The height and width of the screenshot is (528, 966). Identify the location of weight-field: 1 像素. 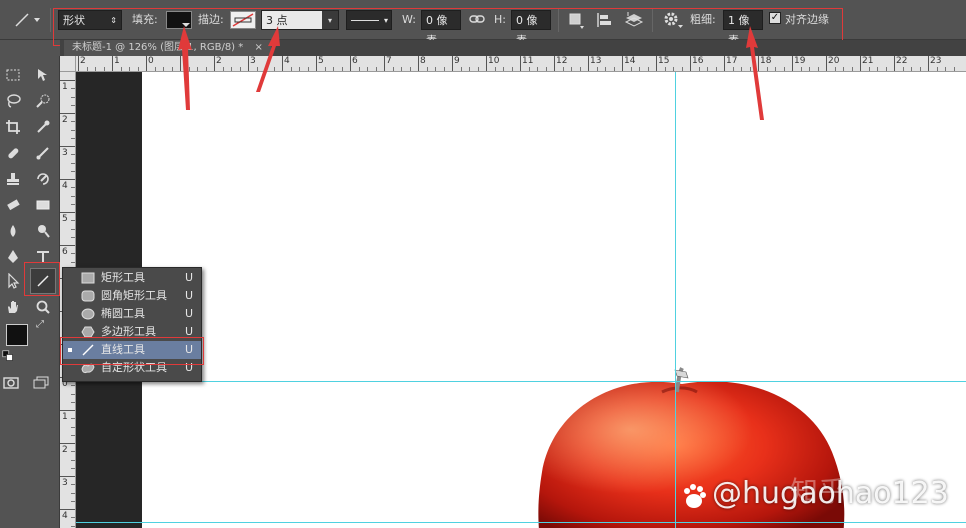
(743, 28).